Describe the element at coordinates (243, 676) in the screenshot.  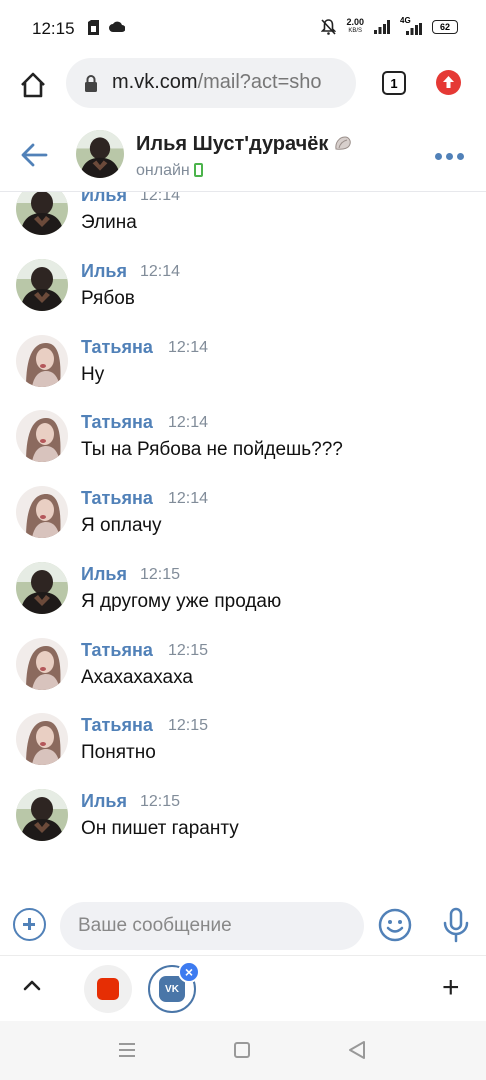
I see `message-item: Татьяна 12:15 Ахахахахаха` at that location.